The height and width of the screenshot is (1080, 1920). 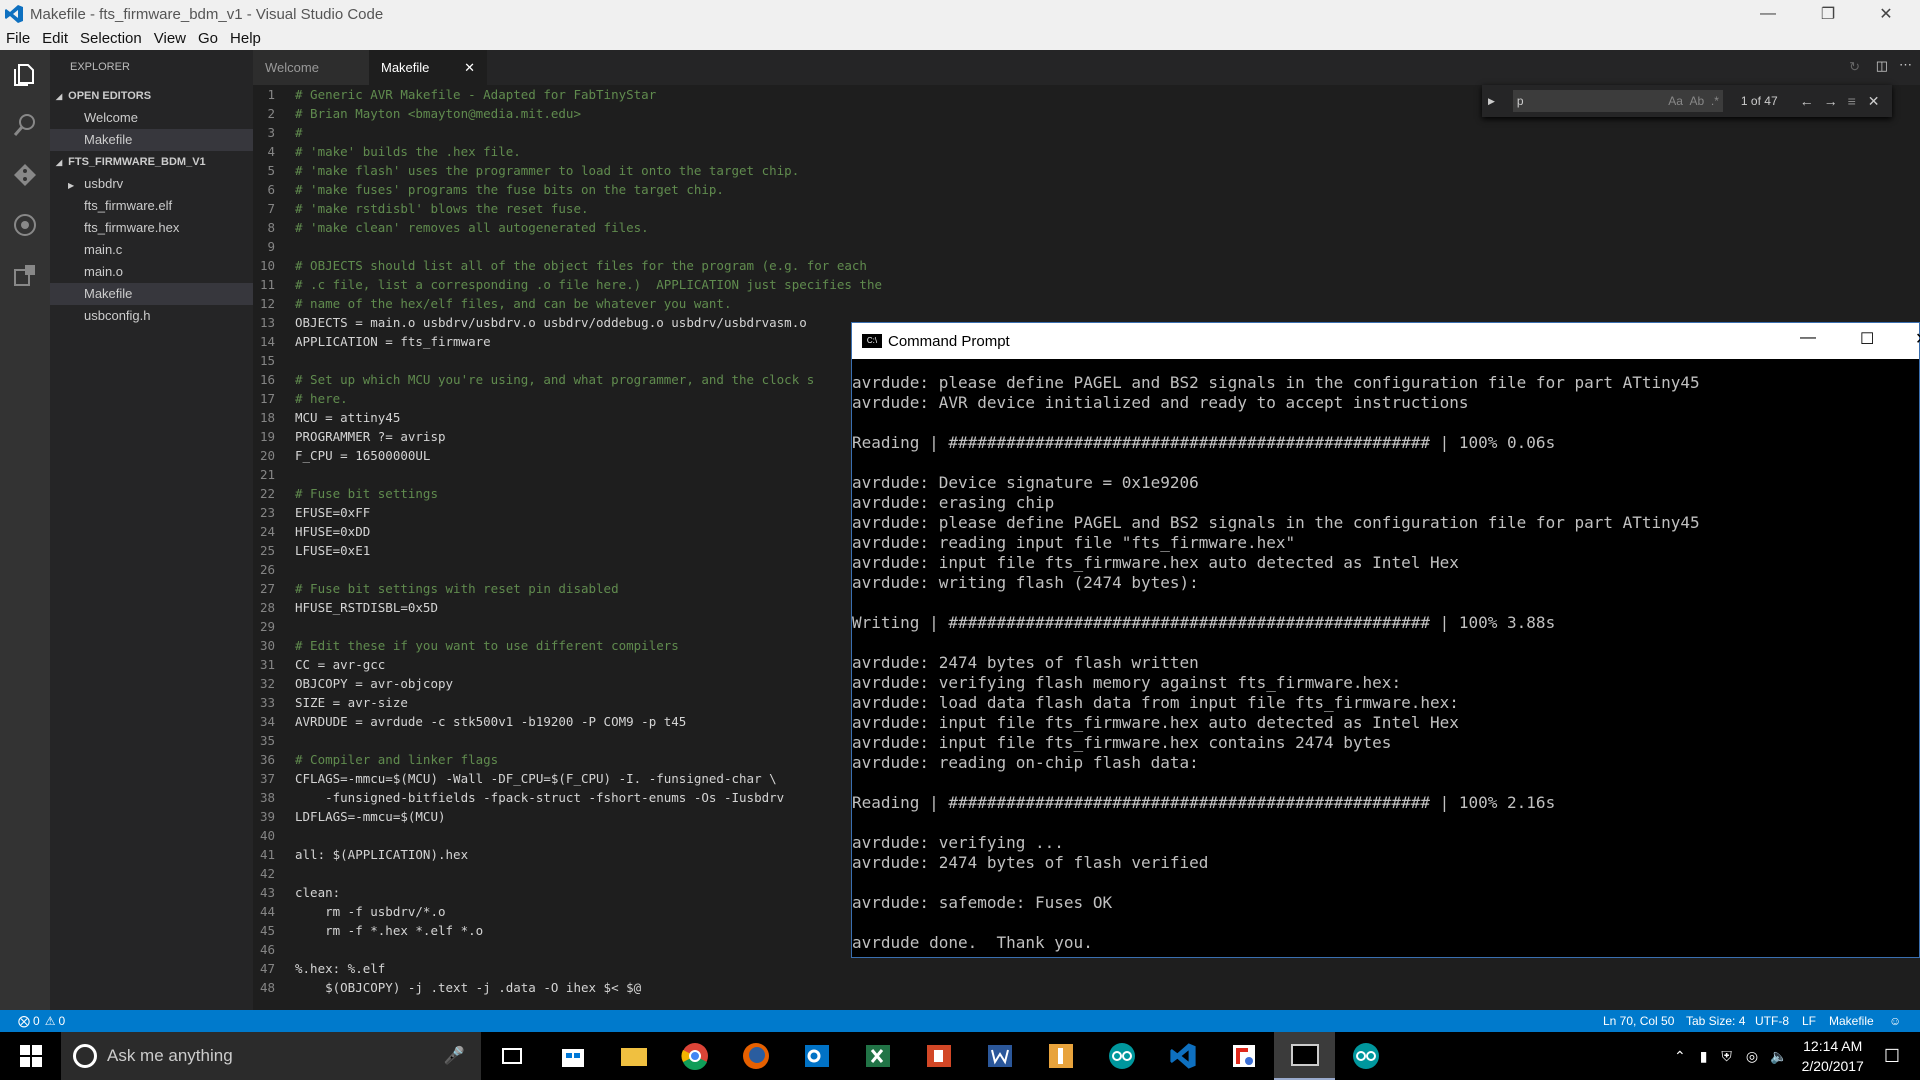 I want to click on microphone-icon: 🎤, so click(x=454, y=1056).